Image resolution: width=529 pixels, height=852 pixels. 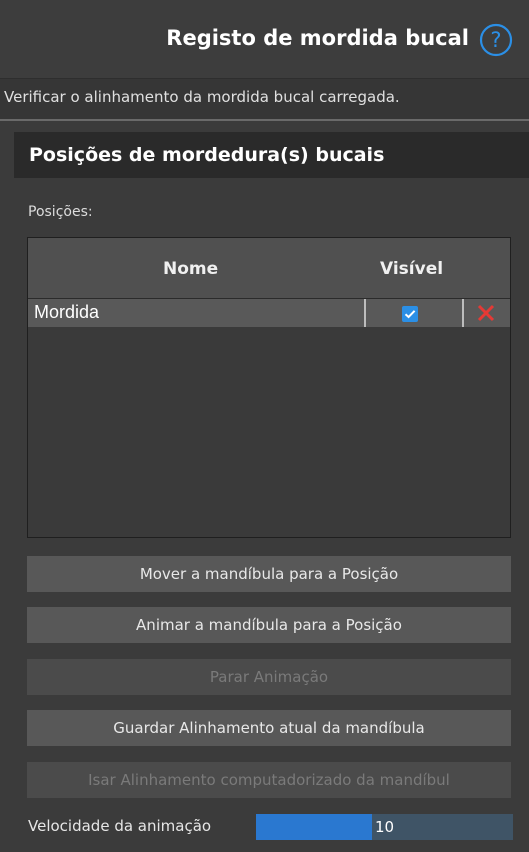 What do you see at coordinates (67, 312) in the screenshot?
I see `row-name-text: Mordida` at bounding box center [67, 312].